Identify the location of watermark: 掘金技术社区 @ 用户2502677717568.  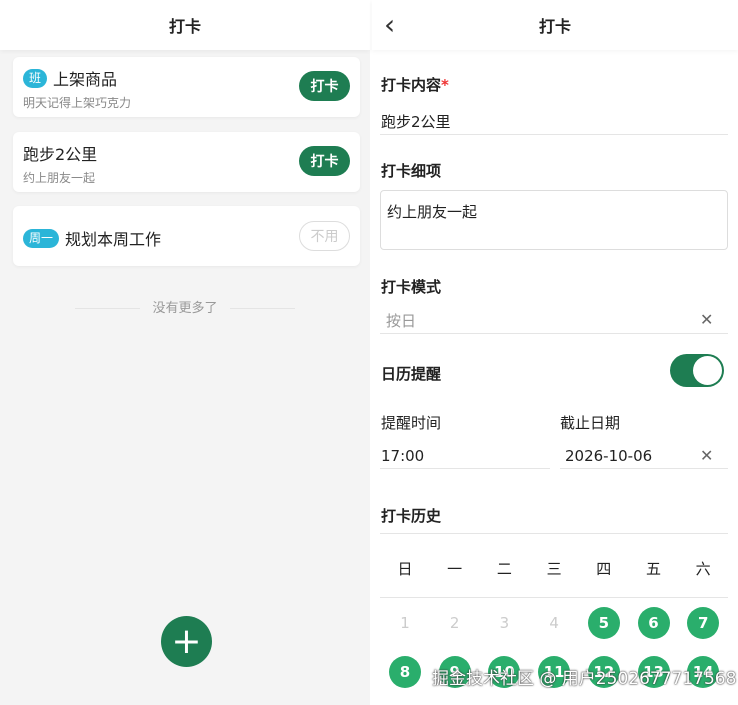
(584, 679).